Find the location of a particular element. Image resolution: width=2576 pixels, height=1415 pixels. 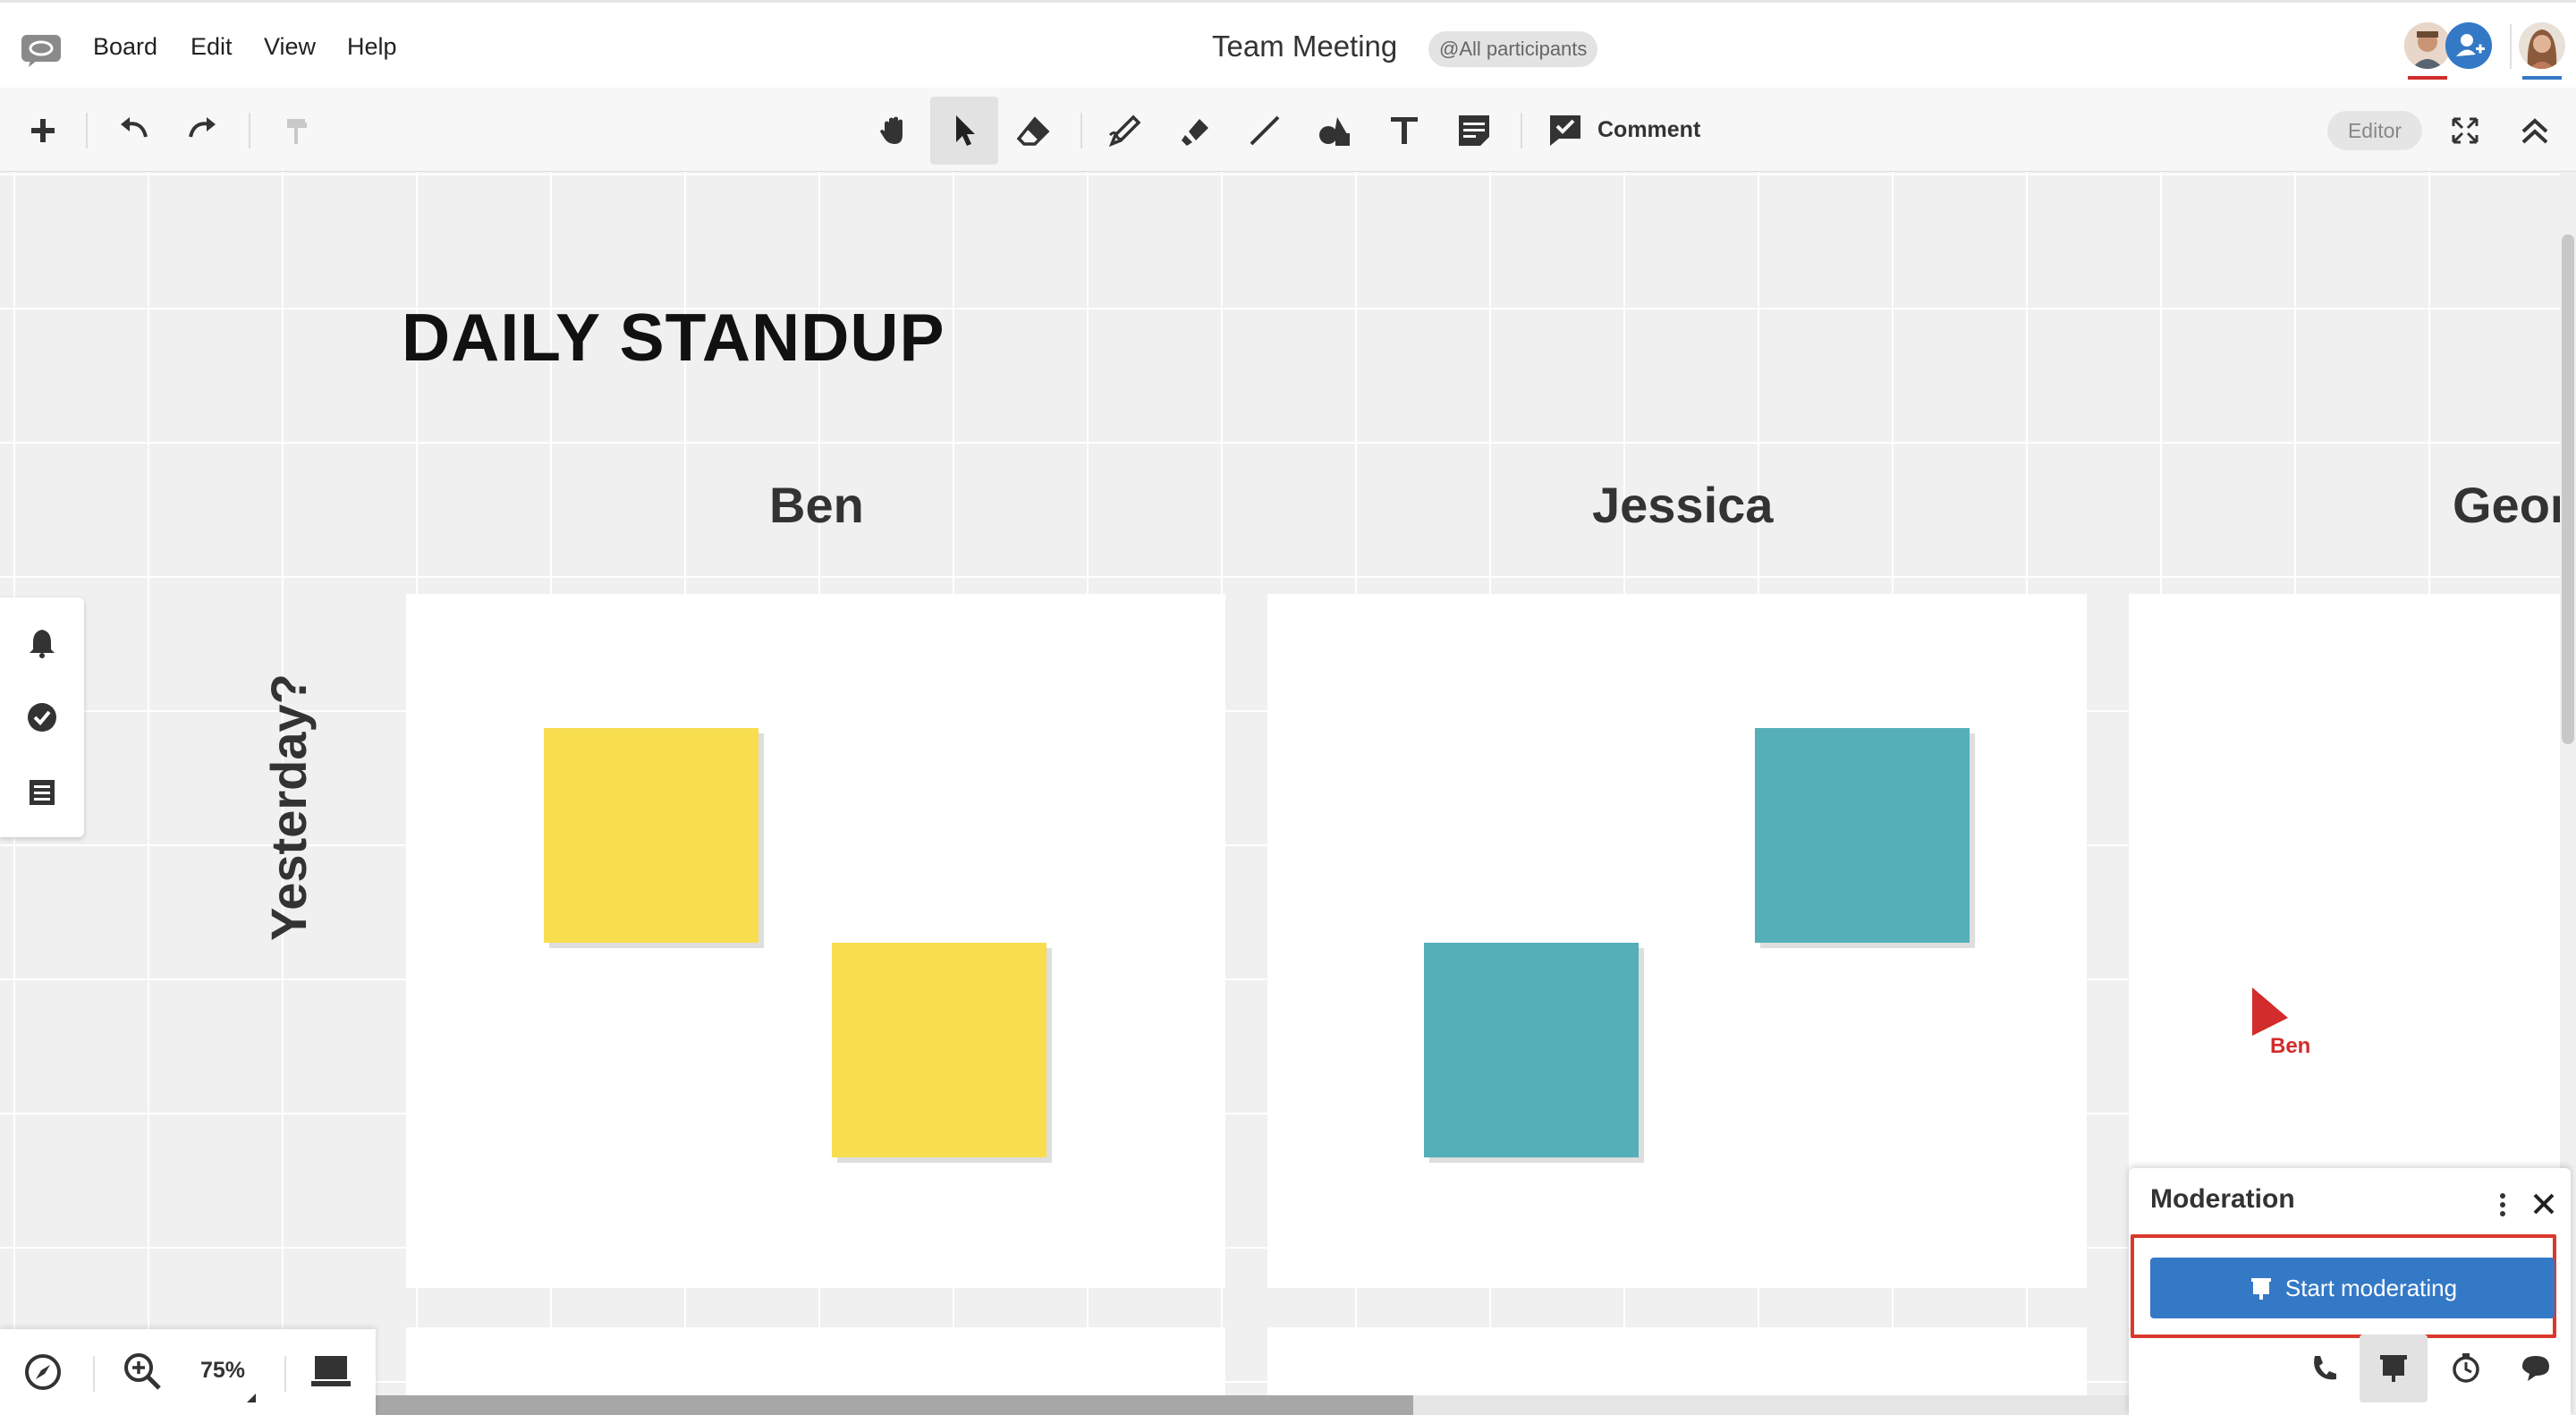

phone-icon is located at coordinates (2324, 1368).